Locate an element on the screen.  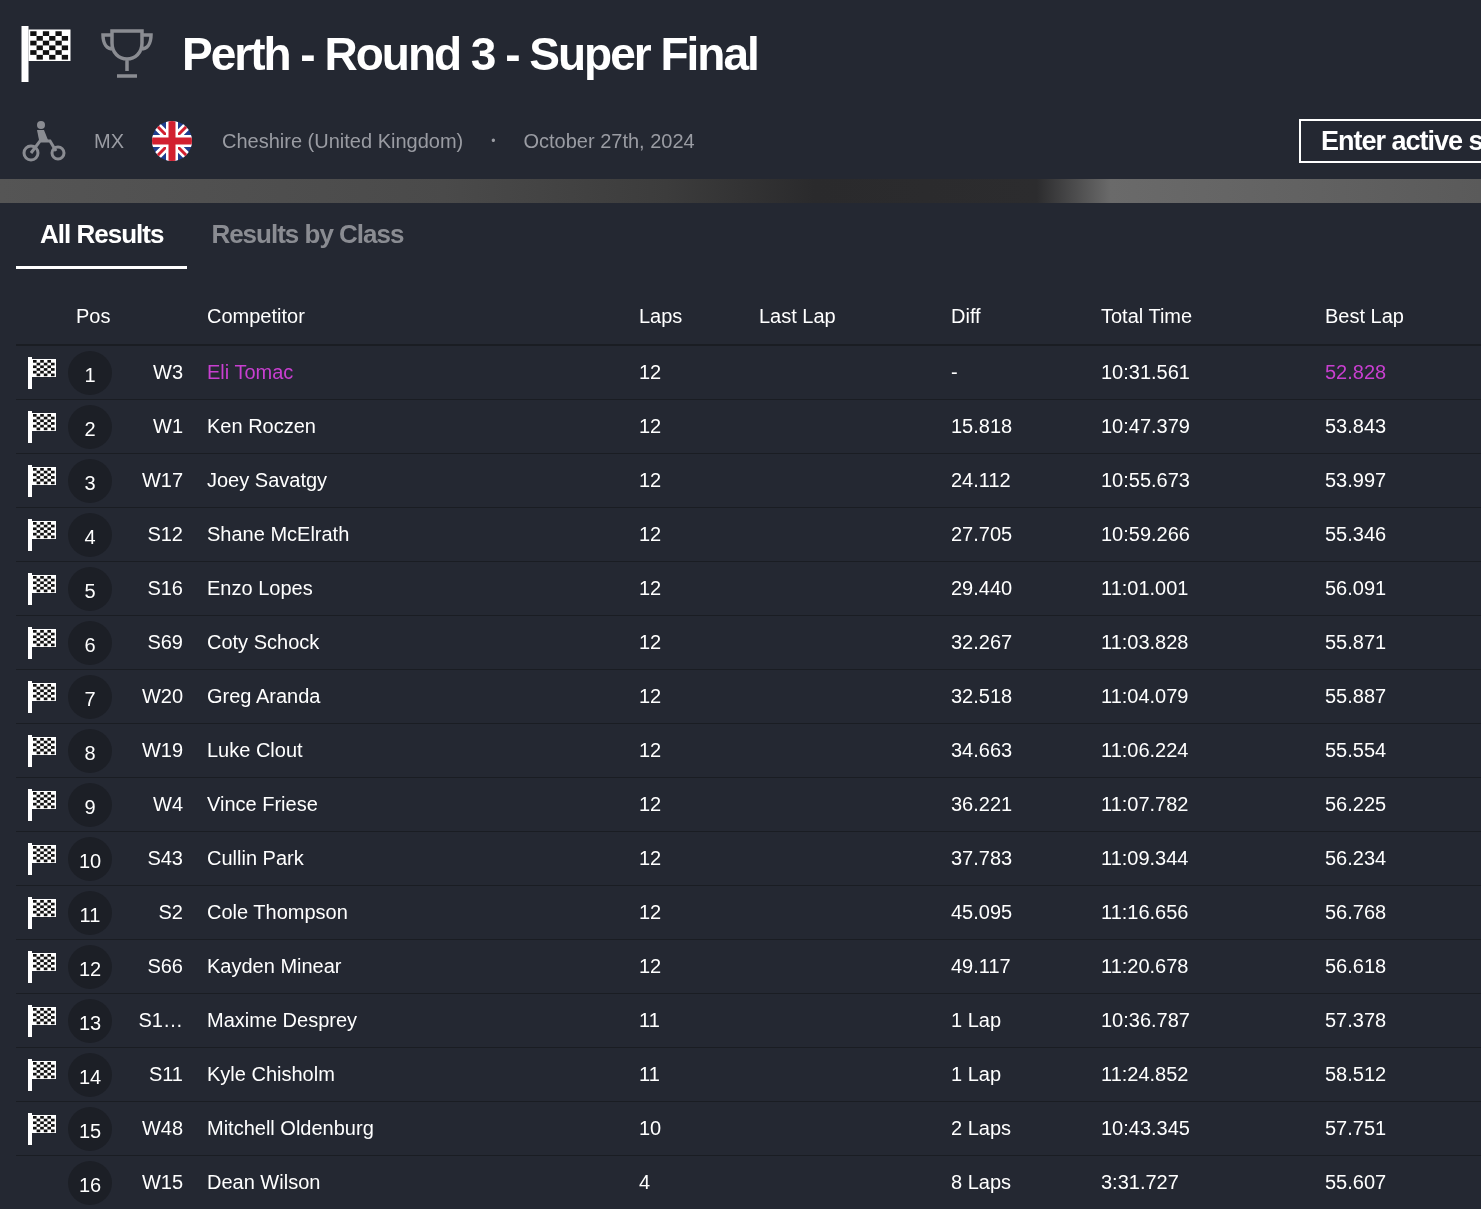
best-lap-cell-text: 56.618 is located at coordinates (1356, 966).